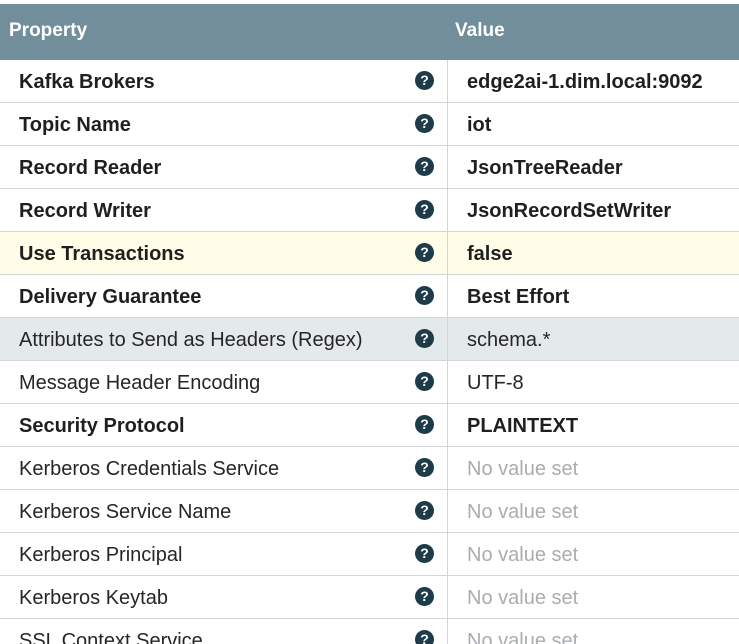  What do you see at coordinates (369, 81) in the screenshot?
I see `table-row: Kafka Brokers? edge2ai-1.dim.local:9092` at bounding box center [369, 81].